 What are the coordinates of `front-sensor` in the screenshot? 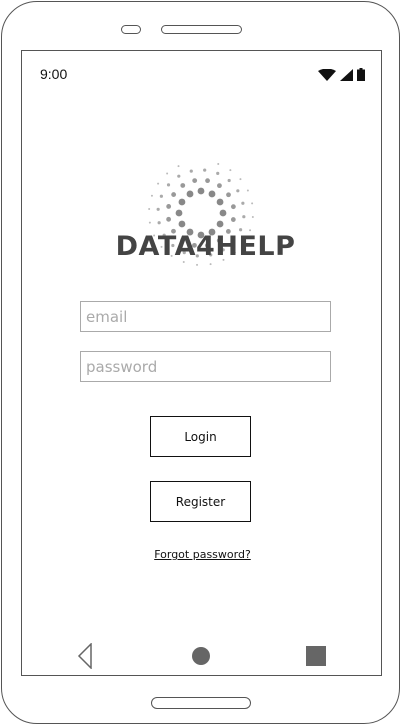 It's located at (131, 29).